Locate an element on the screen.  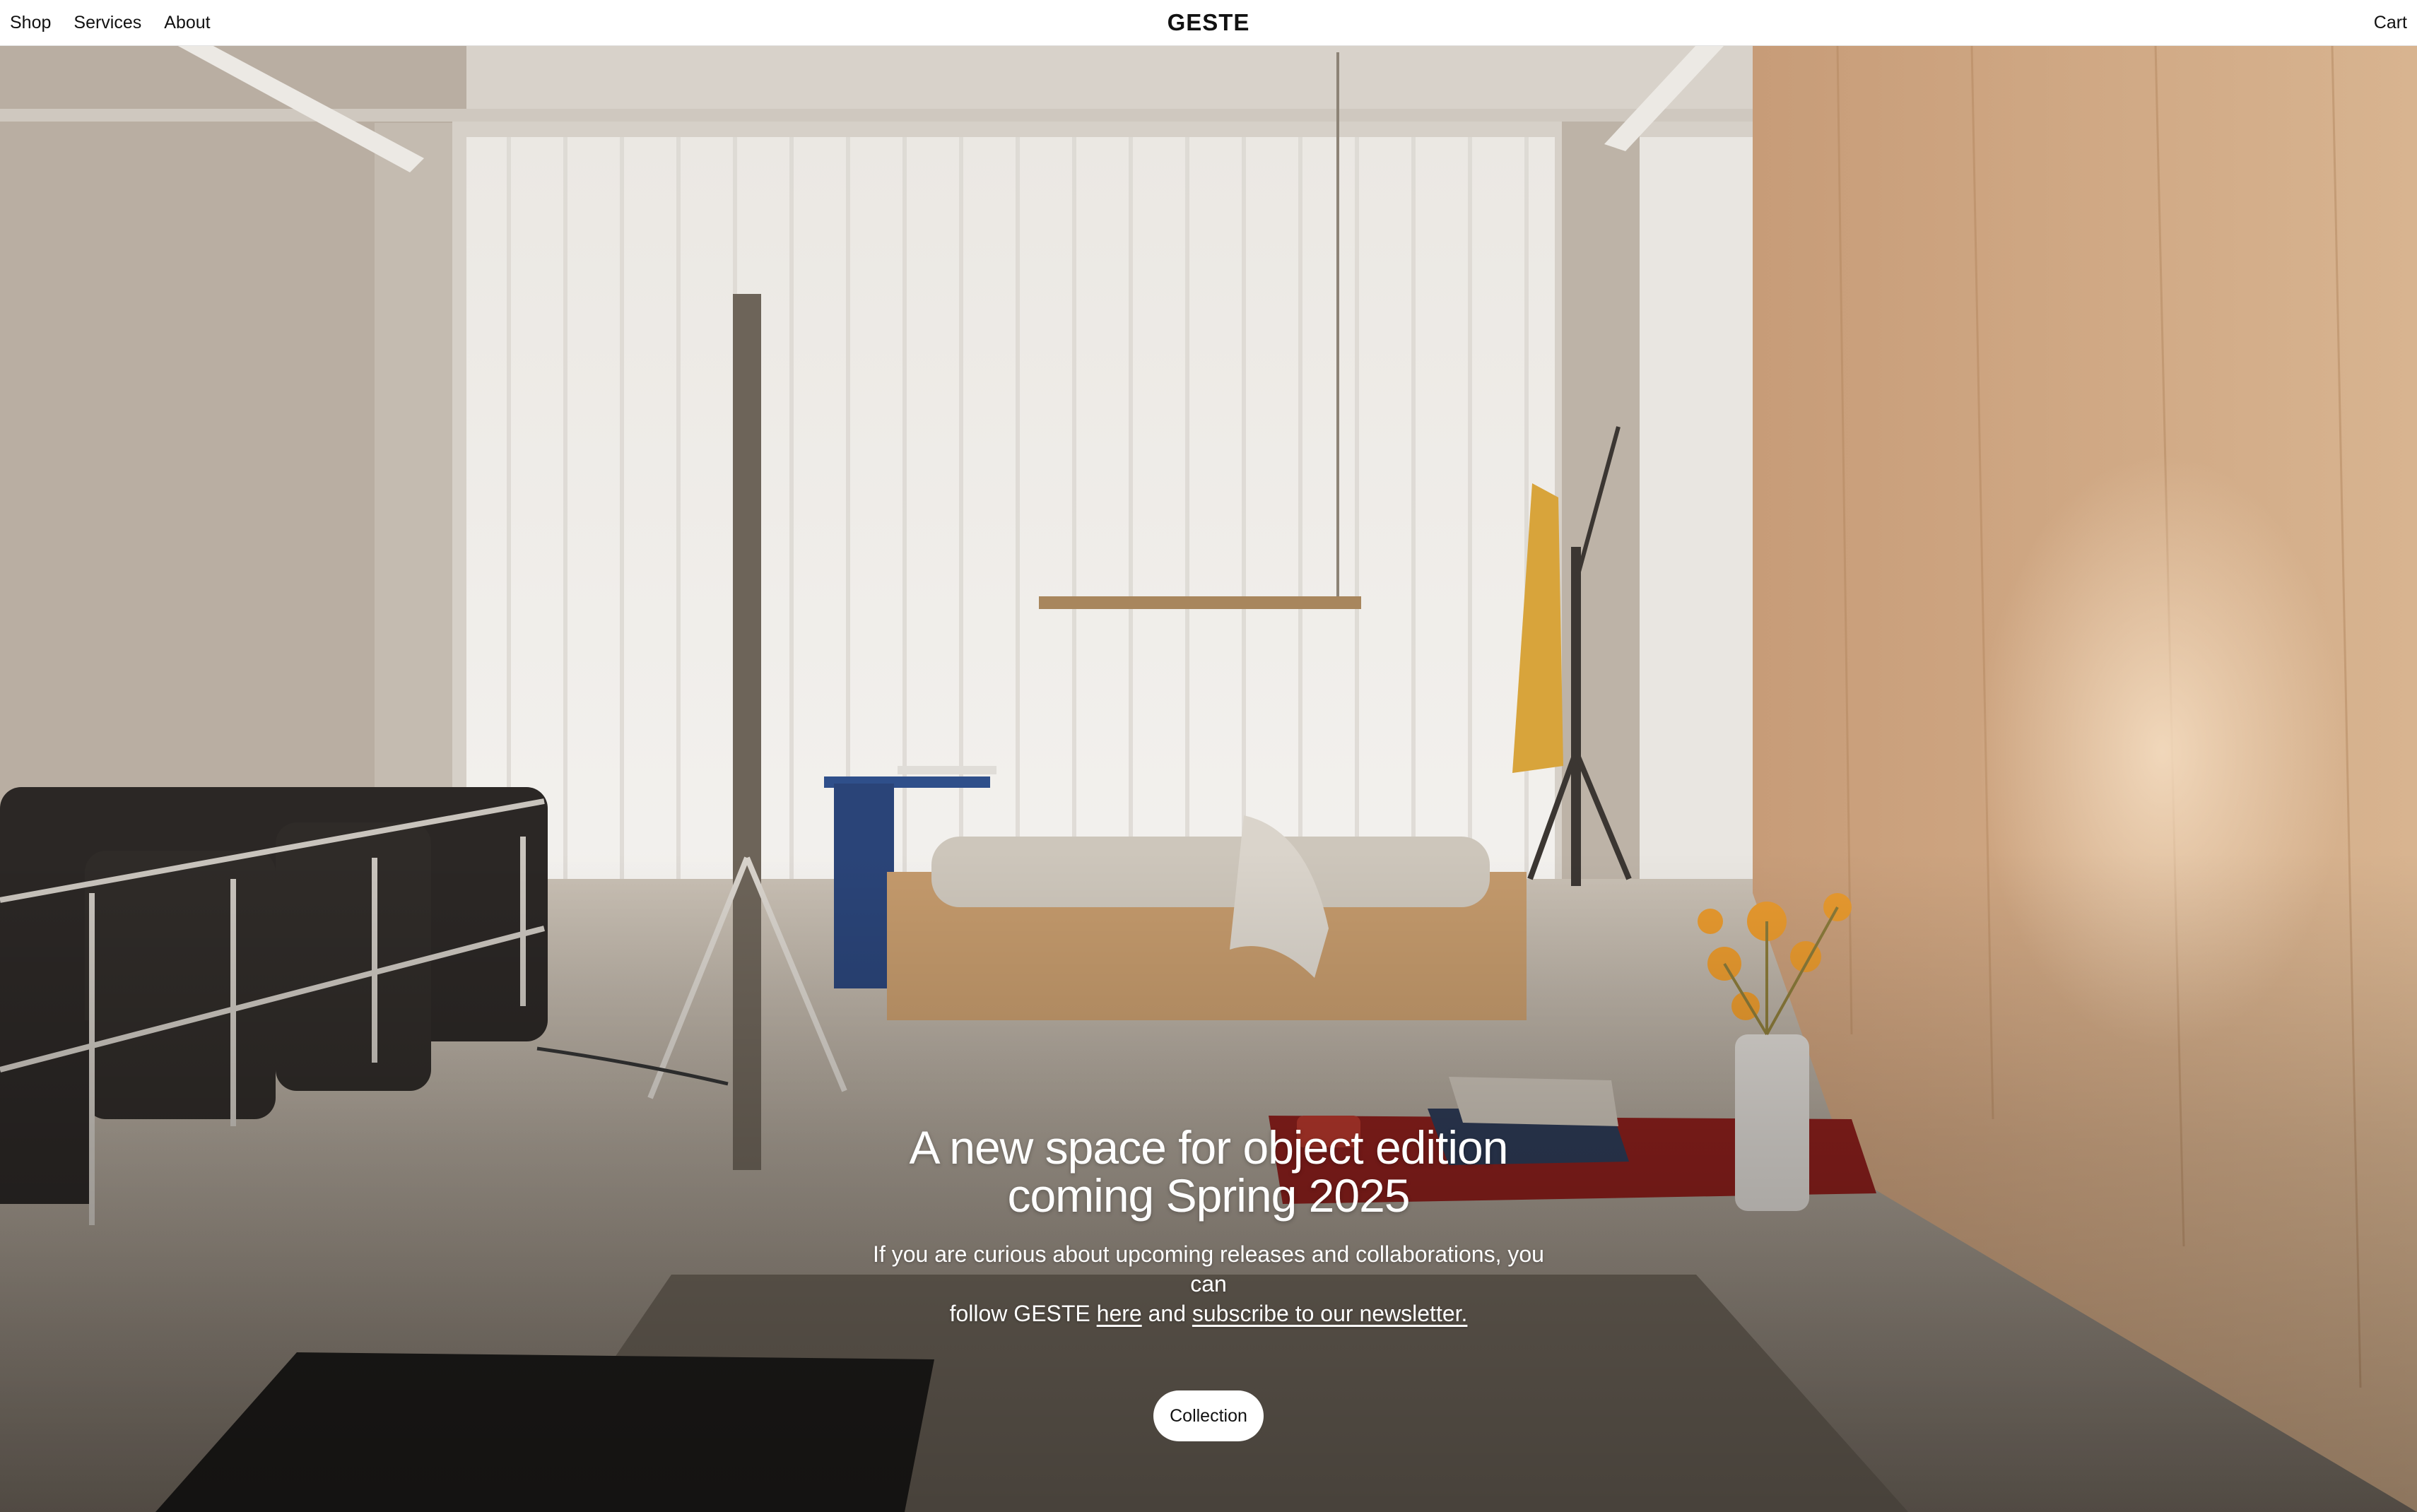
cart-link: Cart is located at coordinates (2390, 23).